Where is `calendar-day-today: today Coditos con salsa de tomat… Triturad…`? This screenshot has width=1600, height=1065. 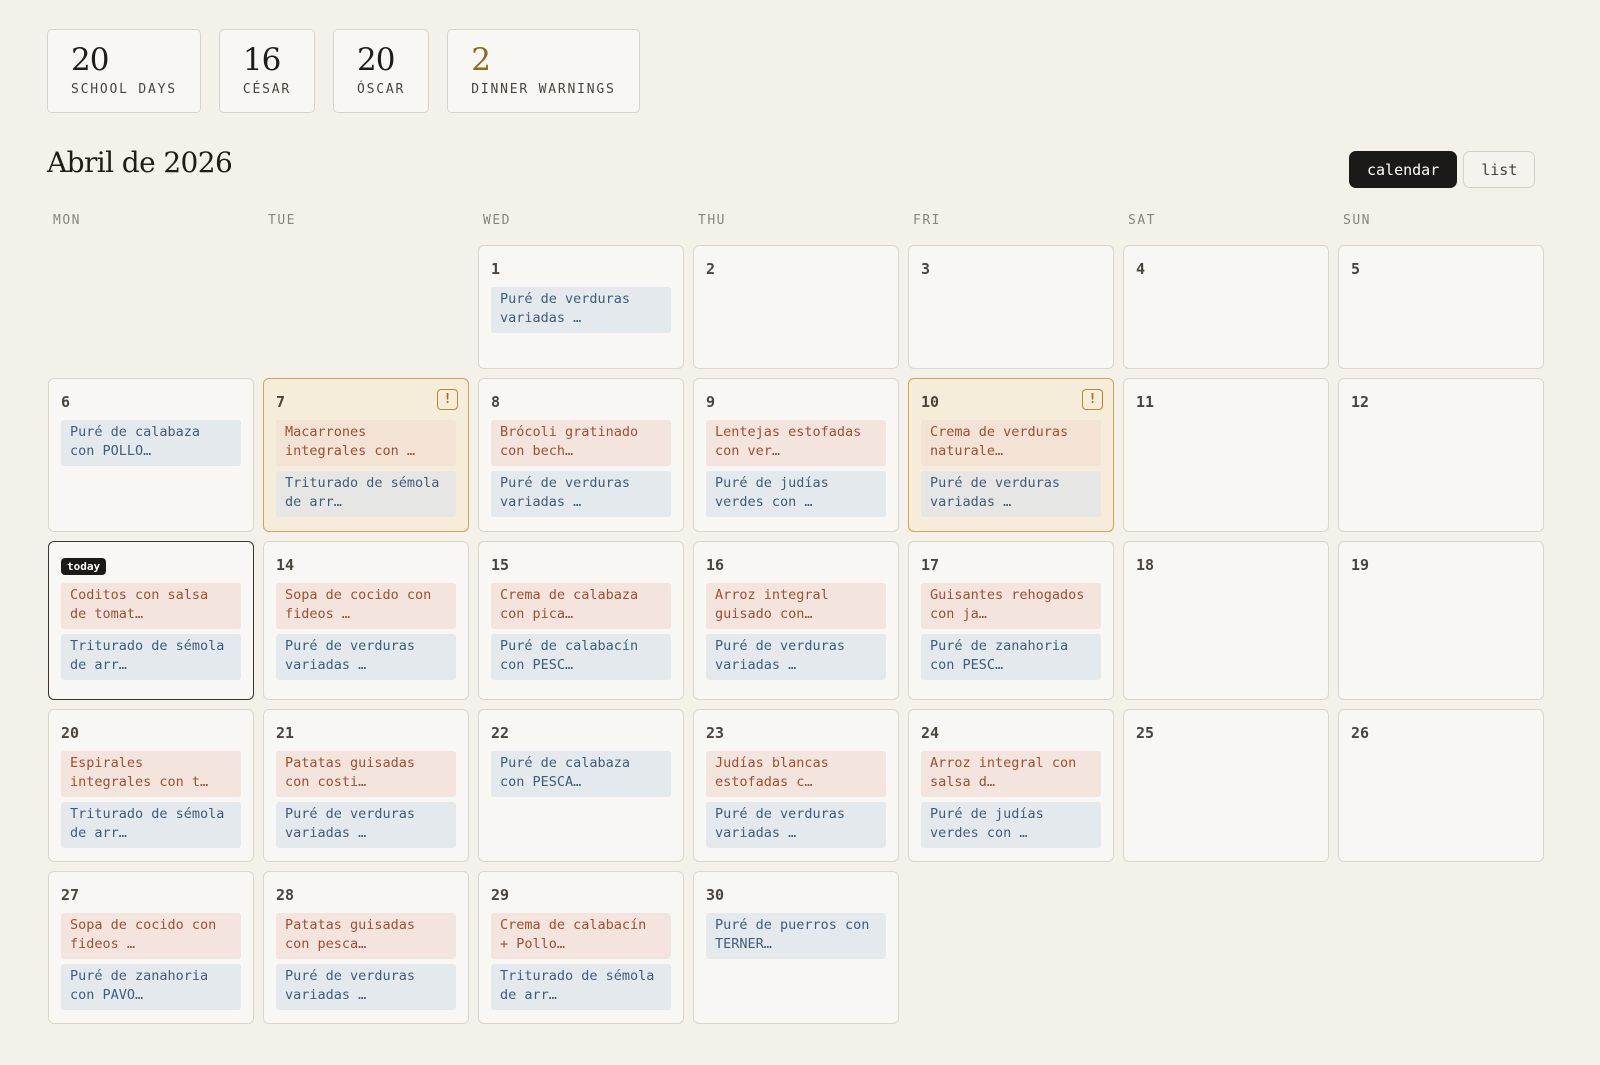 calendar-day-today: today Coditos con salsa de tomat… Triturad… is located at coordinates (151, 620).